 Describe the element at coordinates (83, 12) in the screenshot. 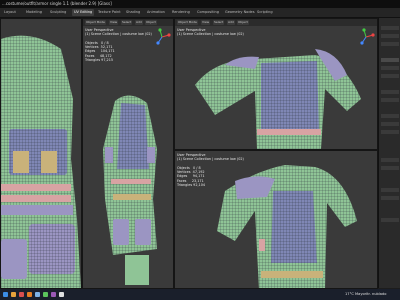

I see `tab-uv-editing: UV Editing` at that location.